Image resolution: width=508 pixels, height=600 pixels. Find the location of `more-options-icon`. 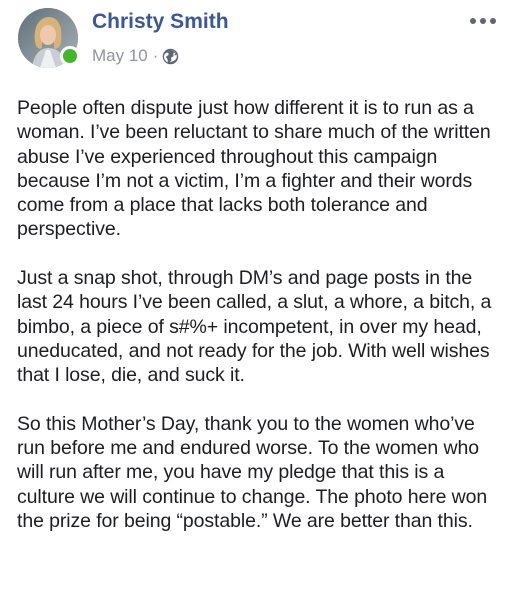

more-options-icon is located at coordinates (483, 21).